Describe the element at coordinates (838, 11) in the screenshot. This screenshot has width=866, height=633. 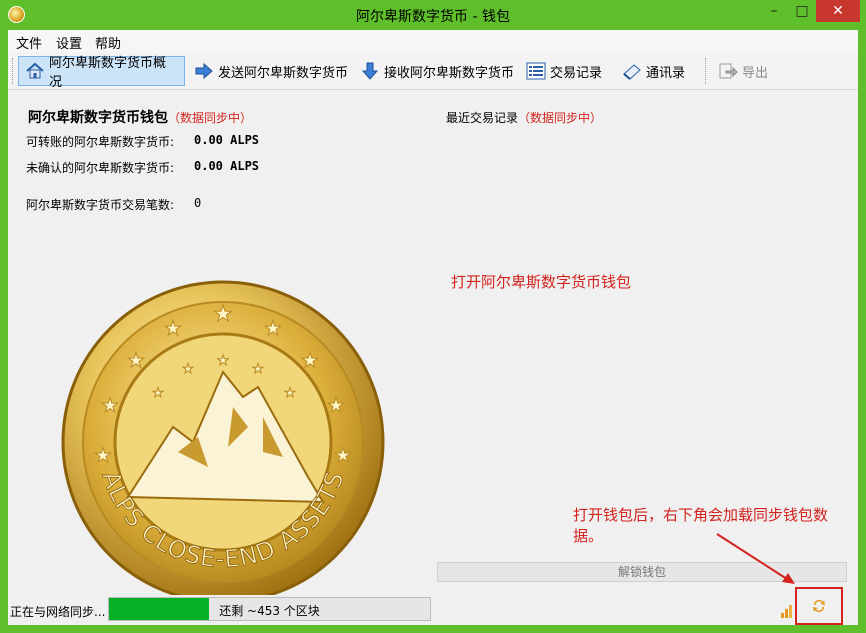
I see `close-button: ✕` at that location.